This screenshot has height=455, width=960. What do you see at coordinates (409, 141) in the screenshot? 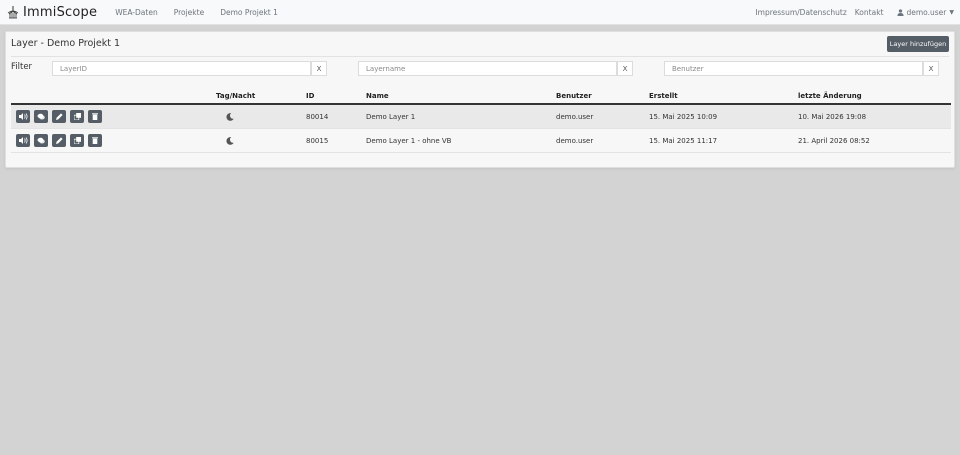
I see `cell-name: Demo Layer 1 - ohne VB` at bounding box center [409, 141].